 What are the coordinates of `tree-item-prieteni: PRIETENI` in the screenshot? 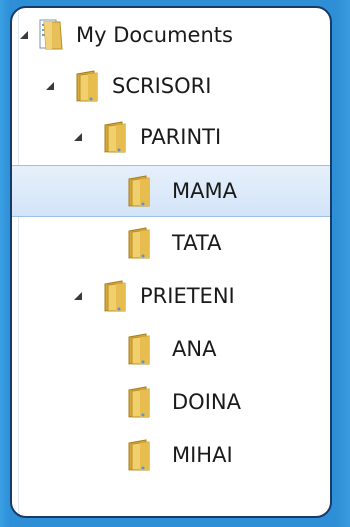 It's located at (171, 297).